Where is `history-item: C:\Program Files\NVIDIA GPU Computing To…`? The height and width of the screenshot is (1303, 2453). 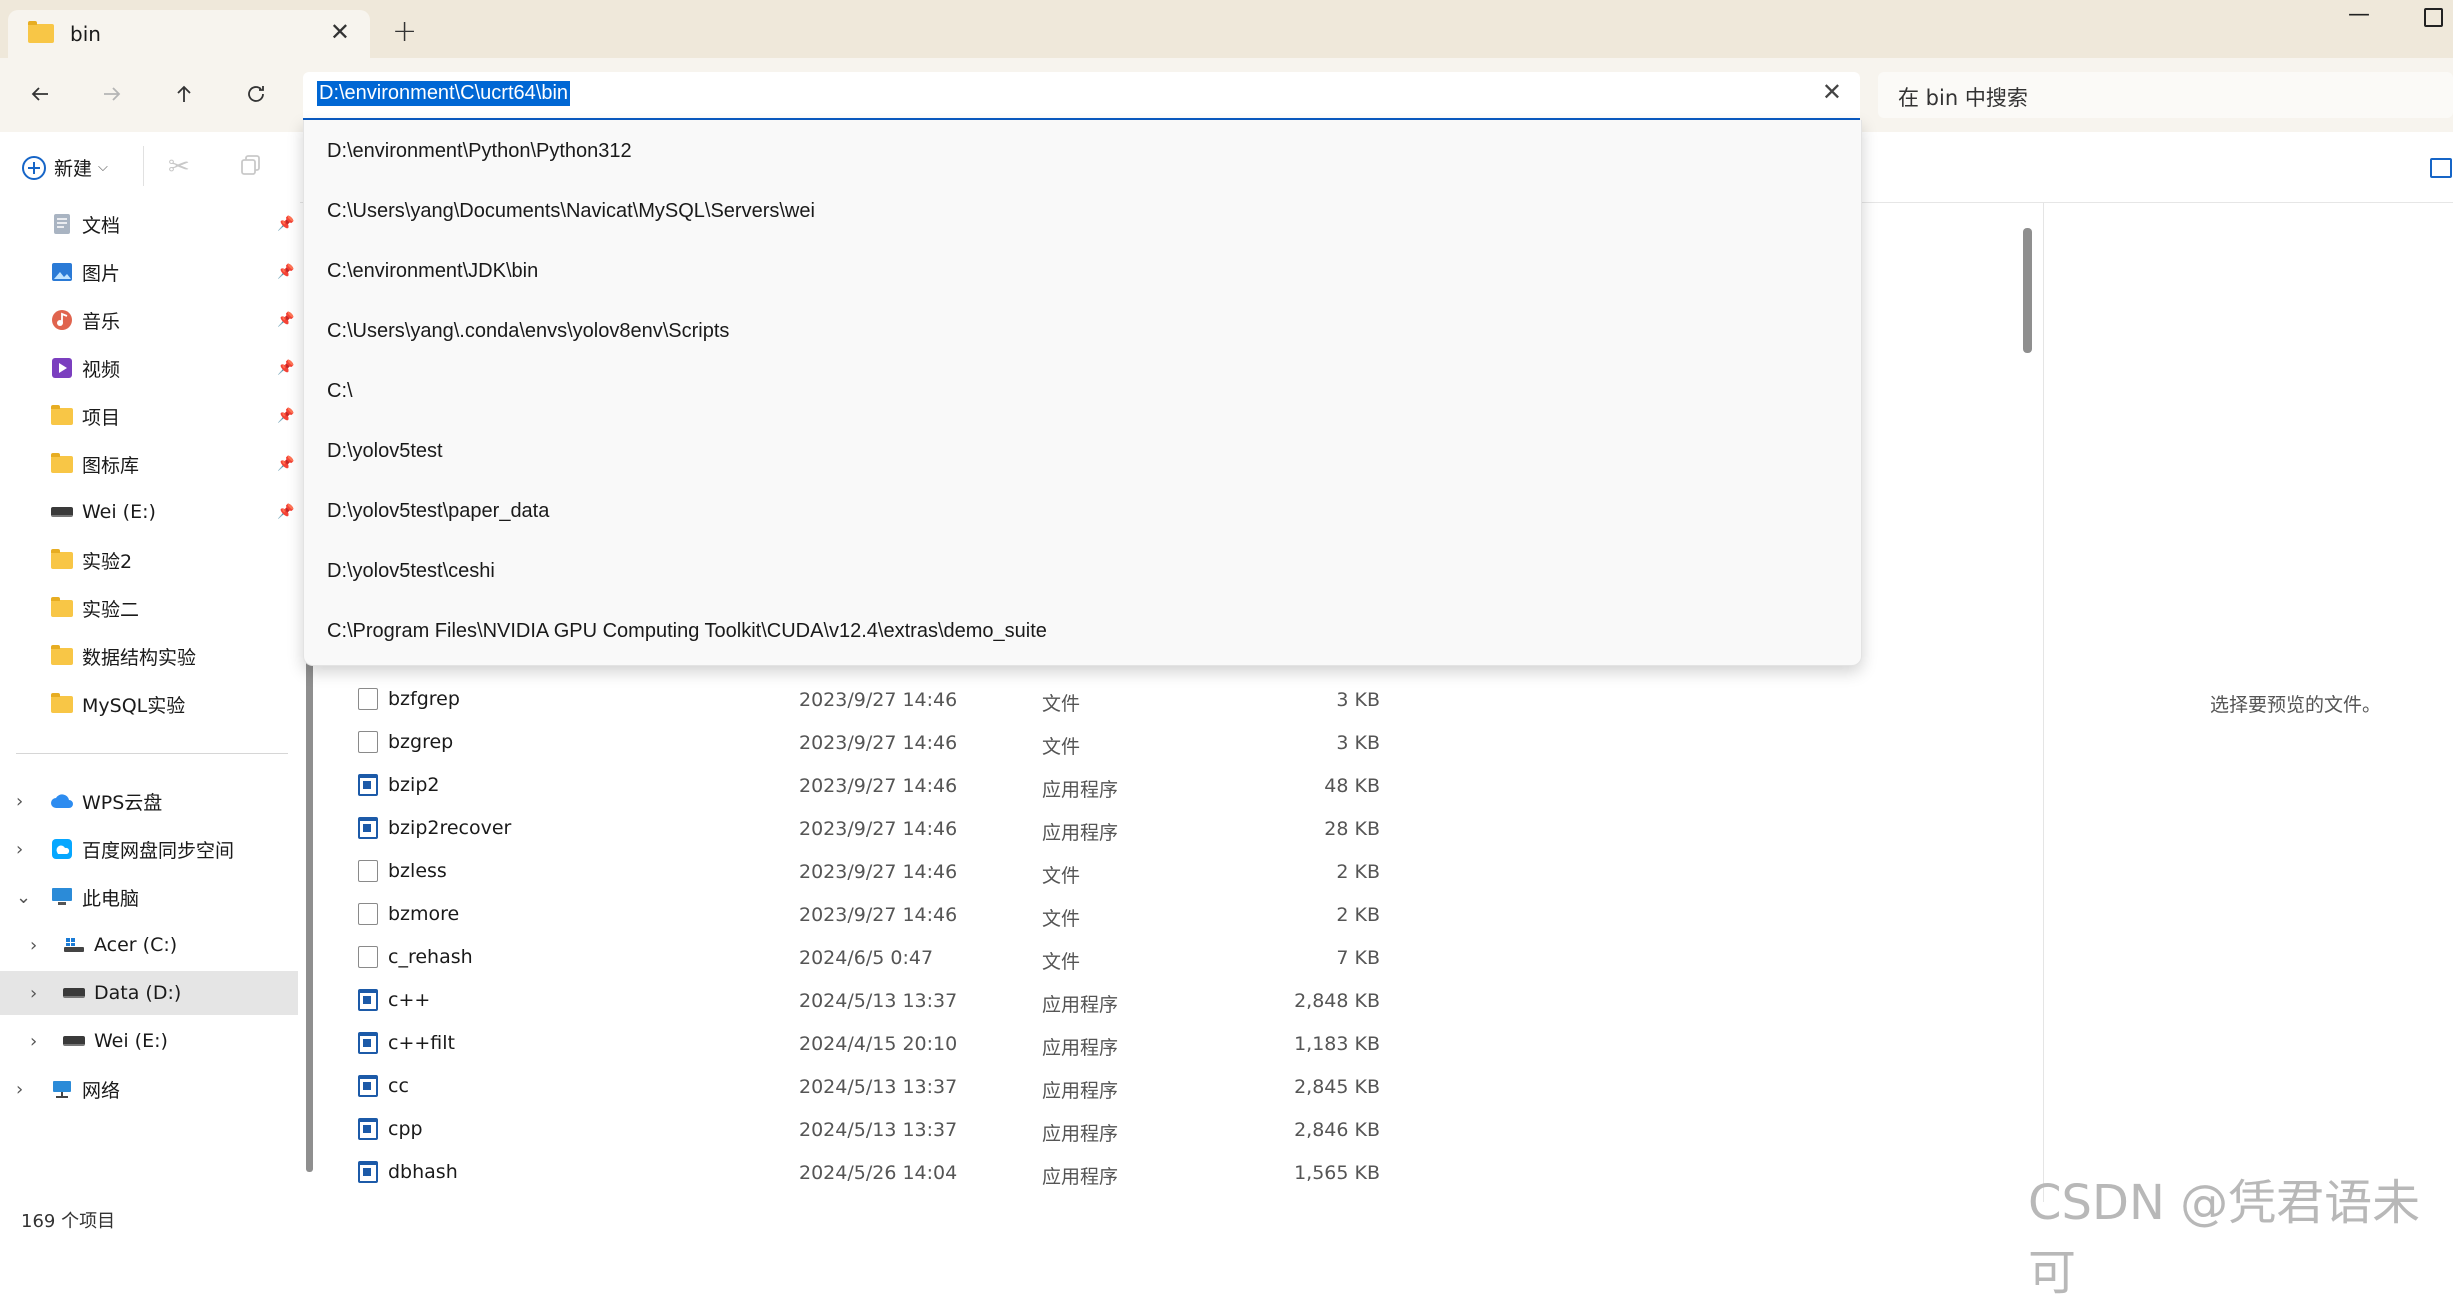 history-item: C:\Program Files\NVIDIA GPU Computing To… is located at coordinates (1077, 640).